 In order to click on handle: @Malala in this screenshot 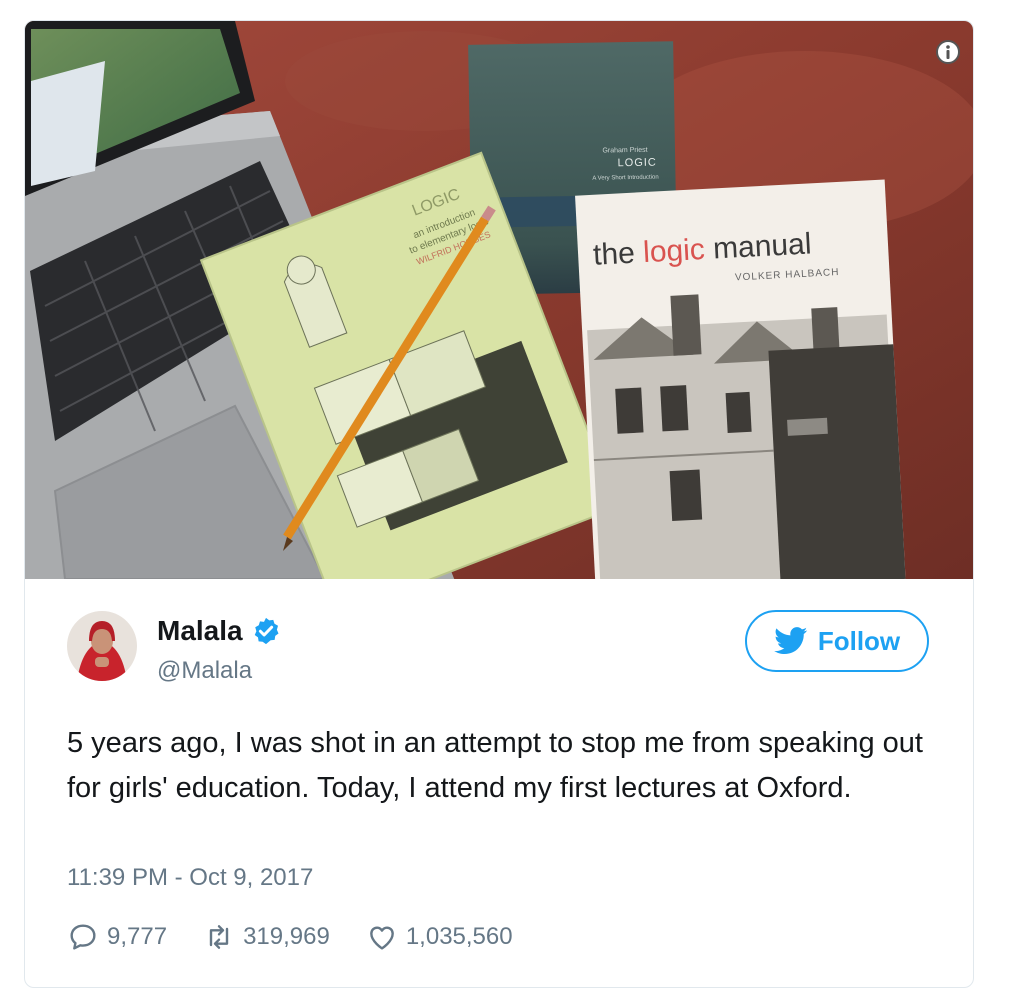, I will do `click(204, 671)`.